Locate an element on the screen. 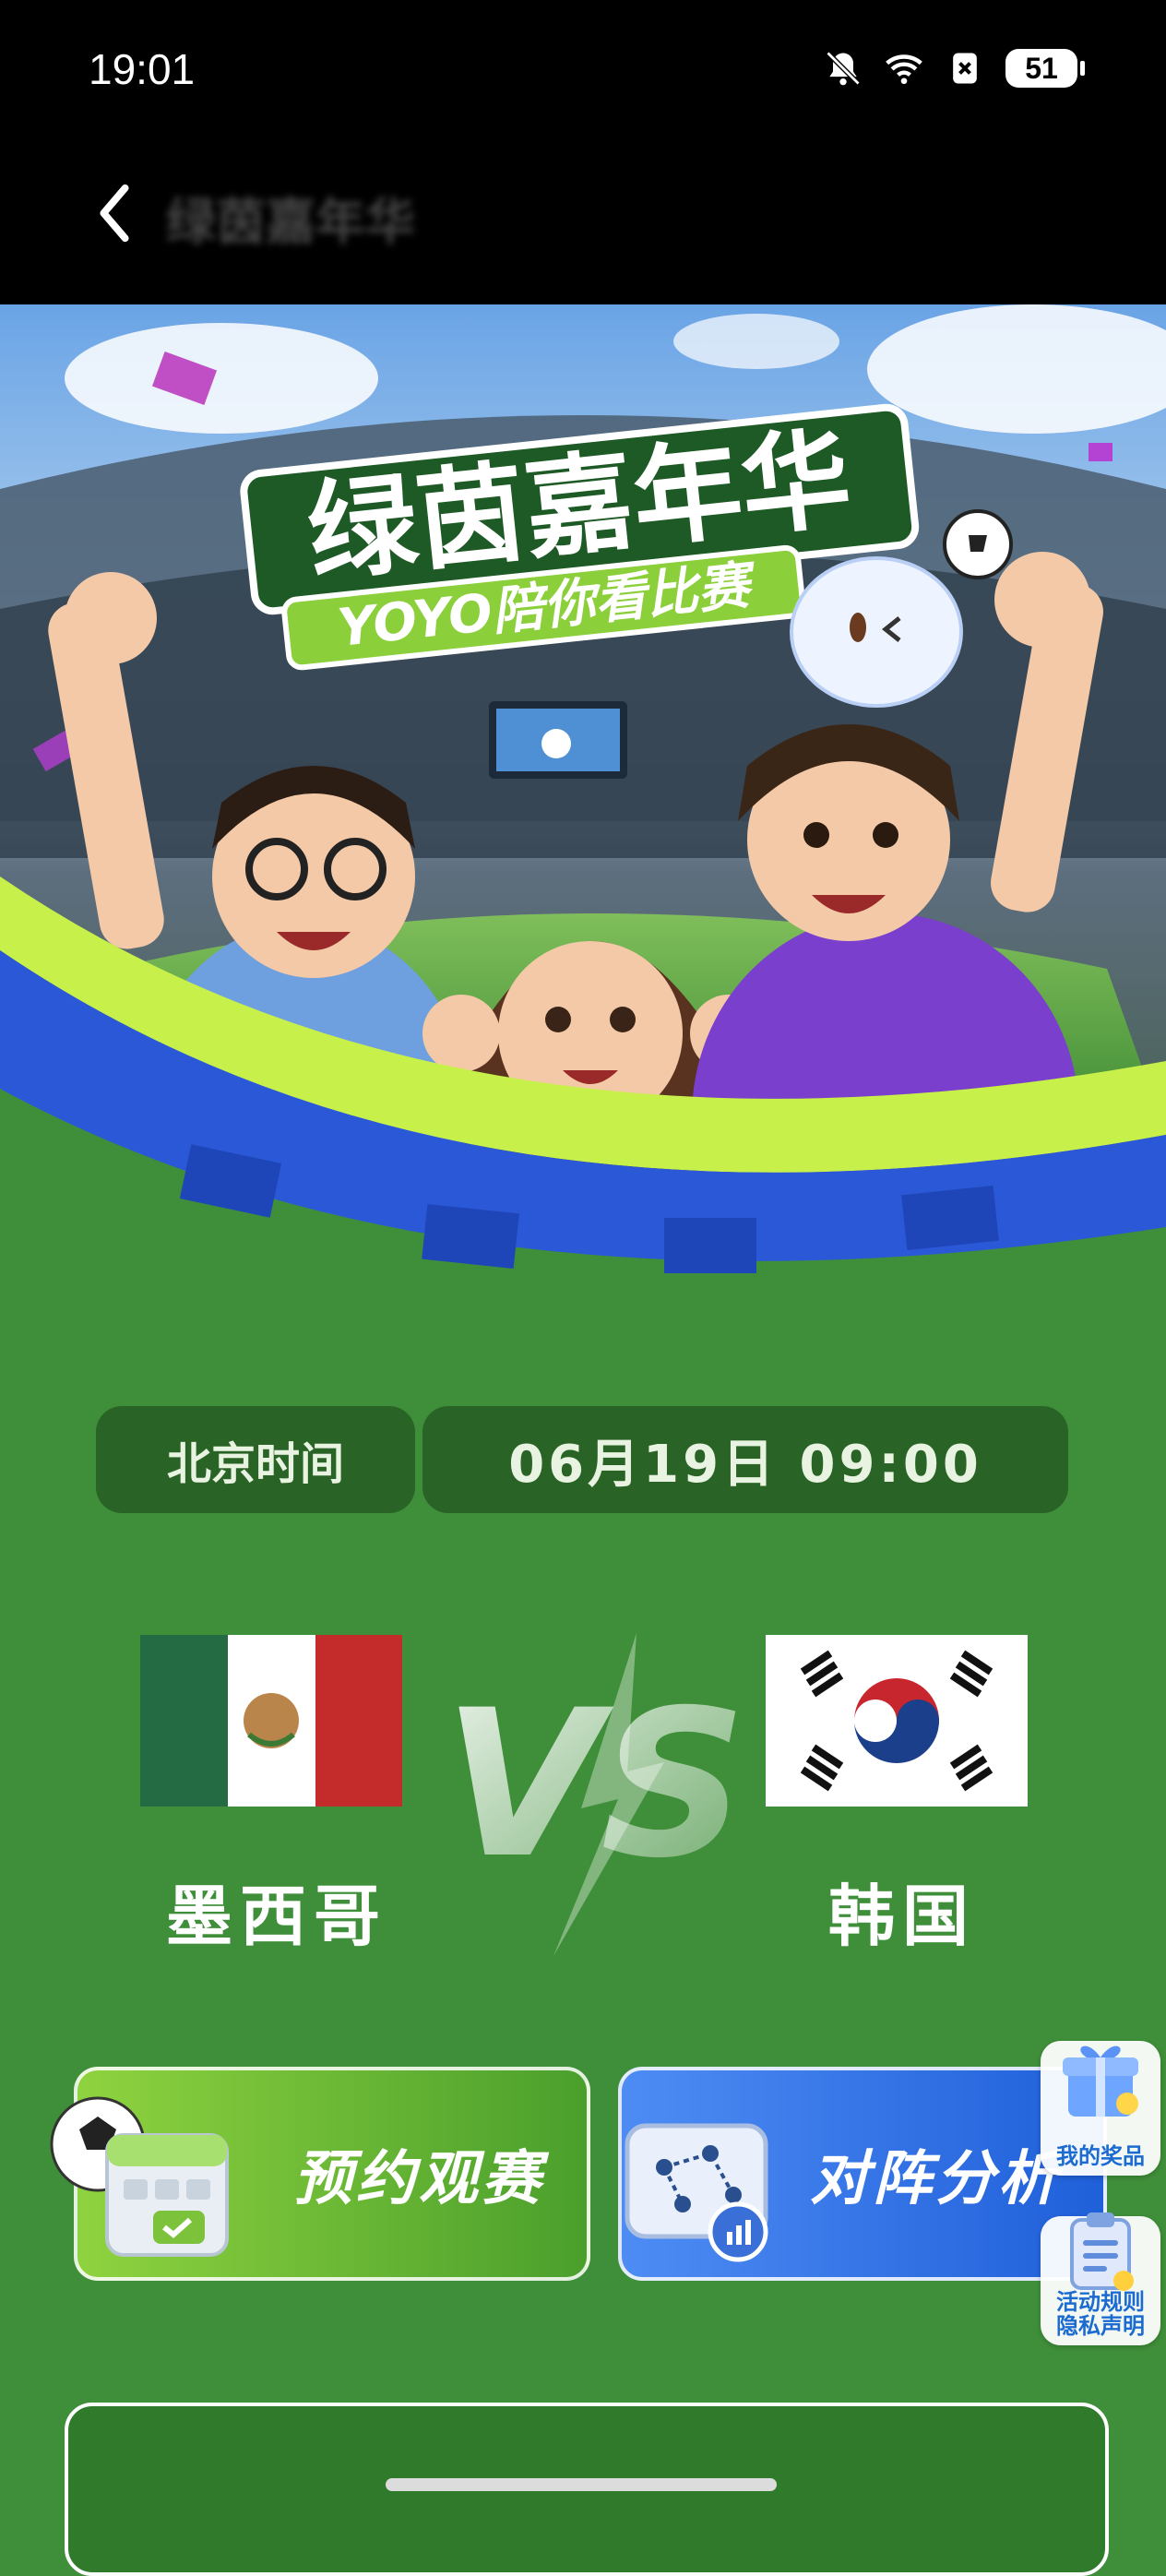 Image resolution: width=1166 pixels, height=2576 pixels. status-time: 19:01 is located at coordinates (142, 69).